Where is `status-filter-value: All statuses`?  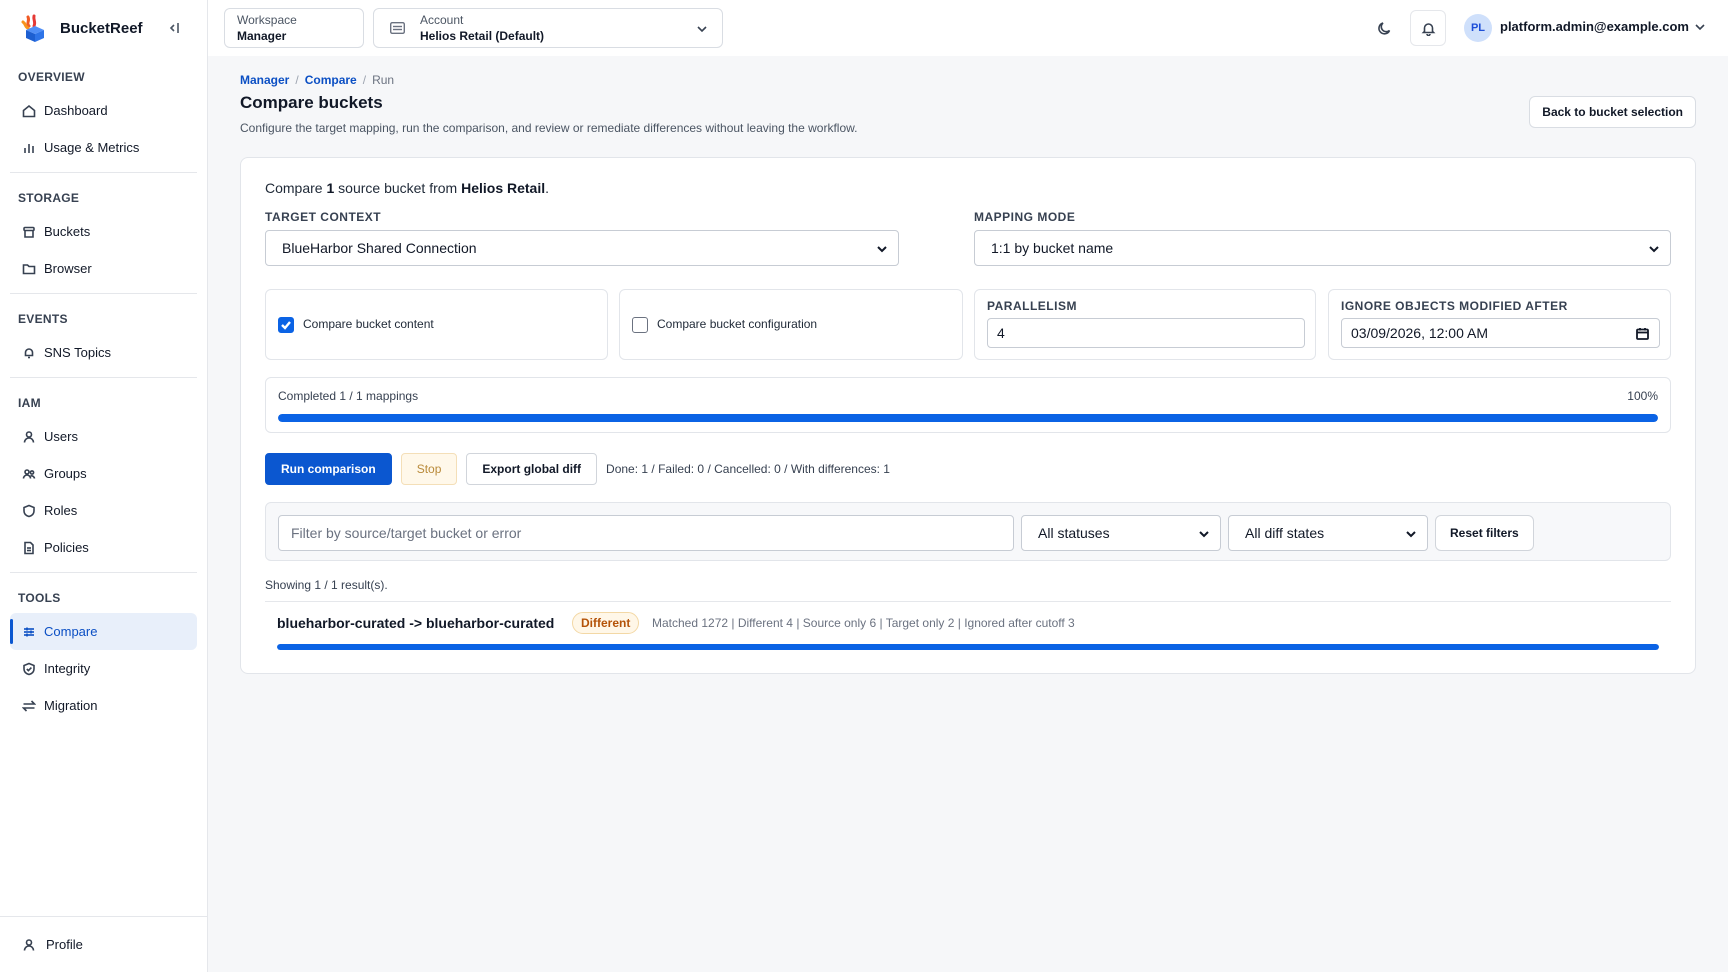
status-filter-value: All statuses is located at coordinates (1074, 533).